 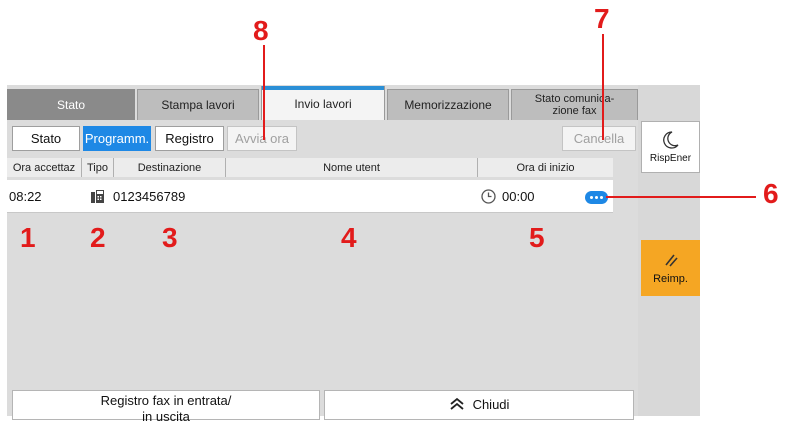 What do you see at coordinates (46, 138) in the screenshot?
I see `stato-button: Stato` at bounding box center [46, 138].